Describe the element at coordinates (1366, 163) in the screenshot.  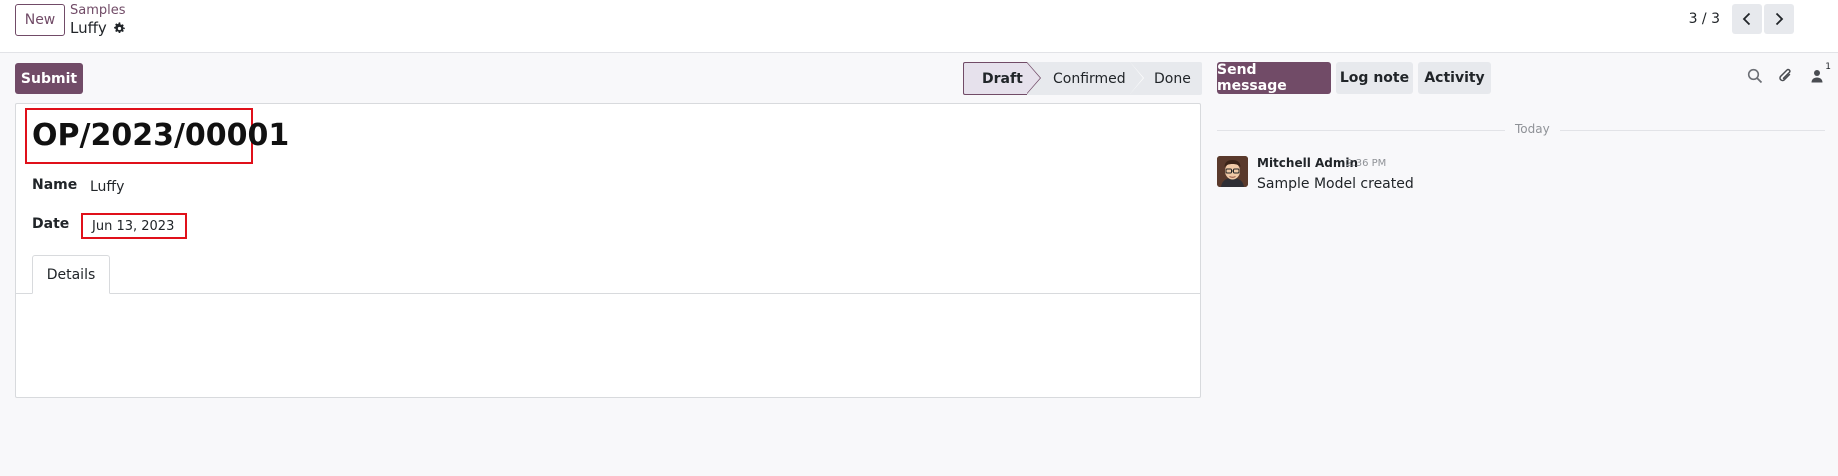
I see `message-time: 2:36 PM` at that location.